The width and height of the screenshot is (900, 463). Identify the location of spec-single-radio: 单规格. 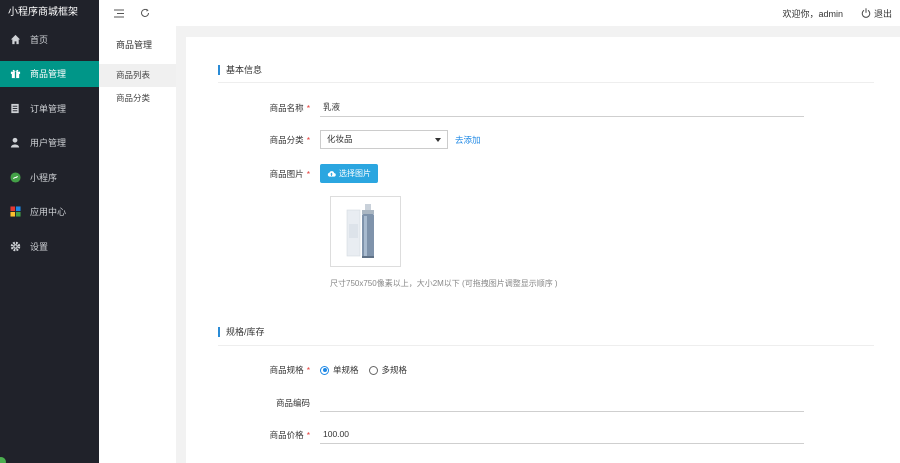
(339, 370).